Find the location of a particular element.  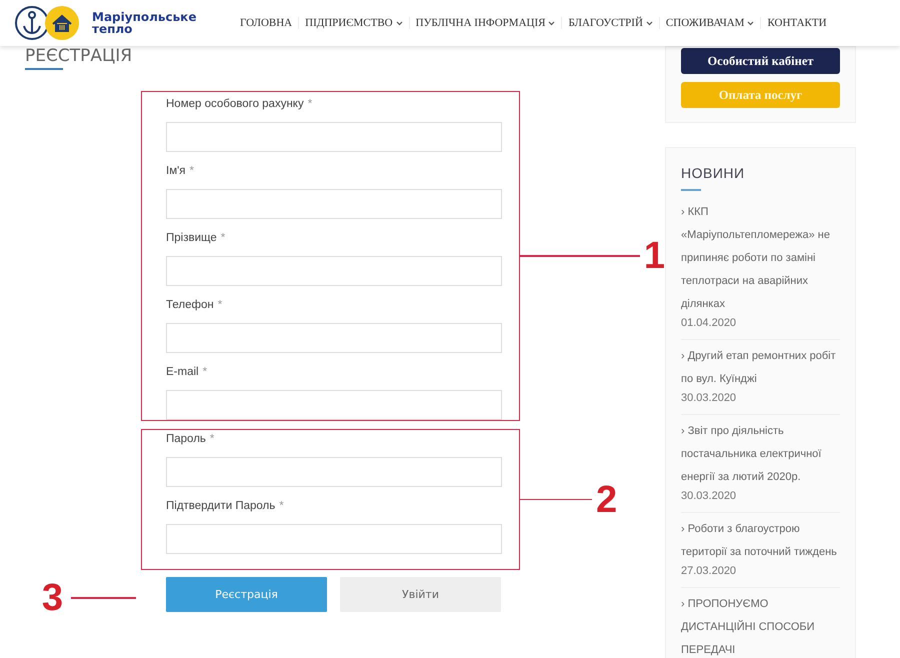

field-label: Номер особового рахунку * is located at coordinates (240, 104).